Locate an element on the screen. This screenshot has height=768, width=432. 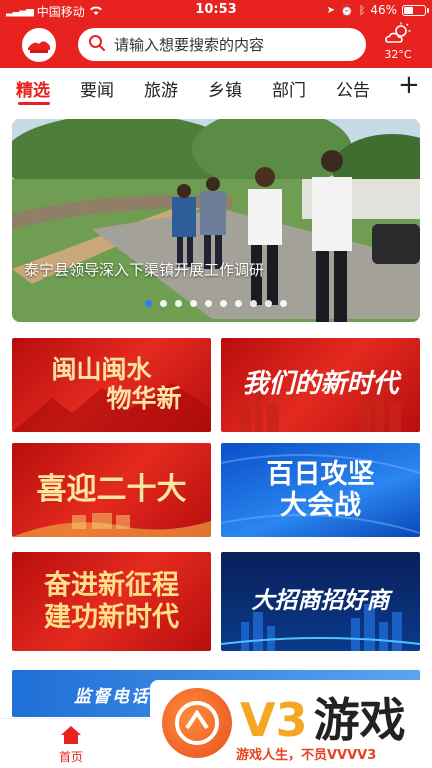
add-tab-icon: + is located at coordinates (409, 85).